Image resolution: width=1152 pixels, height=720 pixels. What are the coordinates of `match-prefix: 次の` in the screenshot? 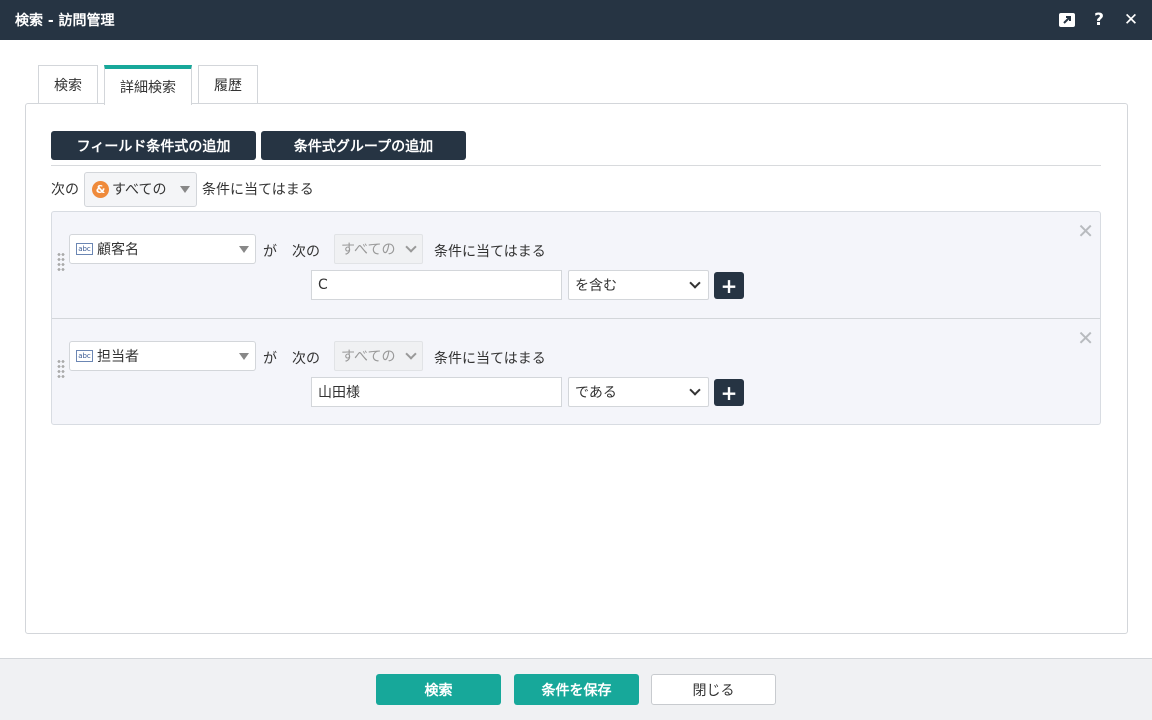 It's located at (65, 190).